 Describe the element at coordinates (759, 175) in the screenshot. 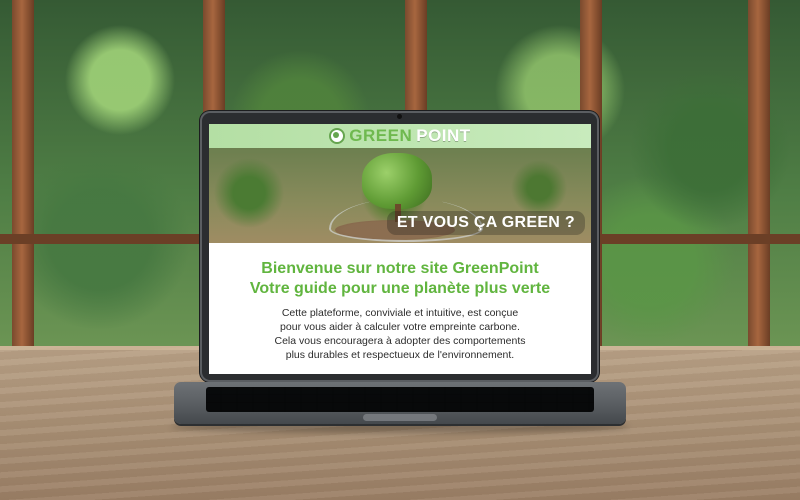

I see `window-frame-right` at that location.